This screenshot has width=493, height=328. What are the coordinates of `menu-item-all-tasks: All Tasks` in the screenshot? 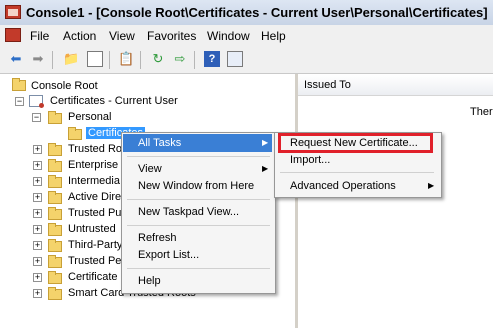 It's located at (159, 143).